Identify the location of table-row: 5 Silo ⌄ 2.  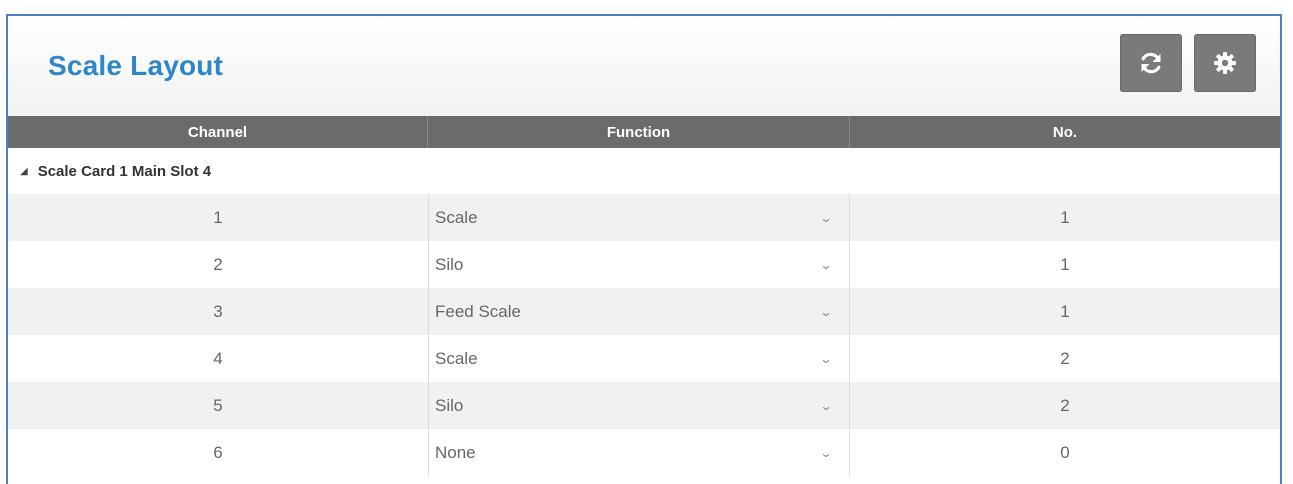
(644, 405).